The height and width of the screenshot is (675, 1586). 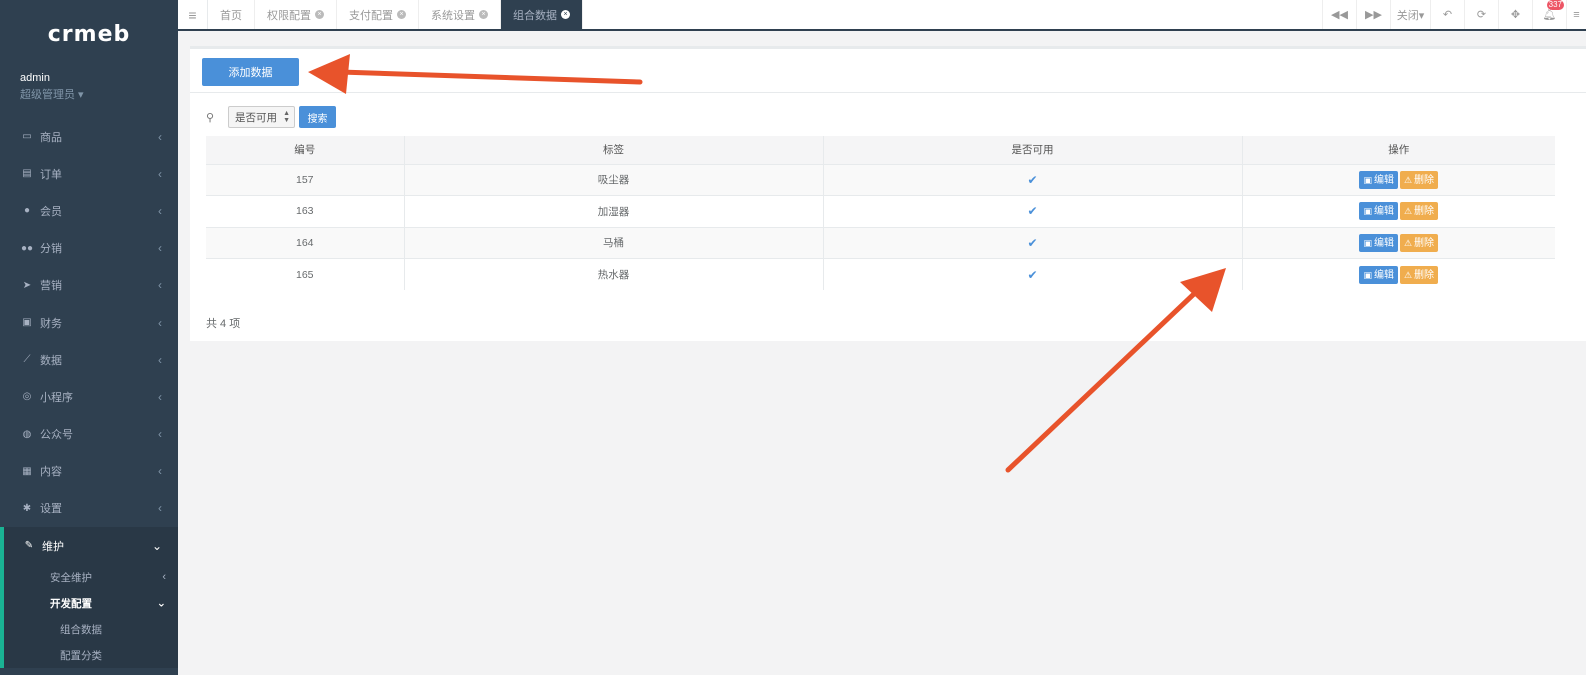 I want to click on sidebar-item-label: 商品, so click(x=51, y=137).